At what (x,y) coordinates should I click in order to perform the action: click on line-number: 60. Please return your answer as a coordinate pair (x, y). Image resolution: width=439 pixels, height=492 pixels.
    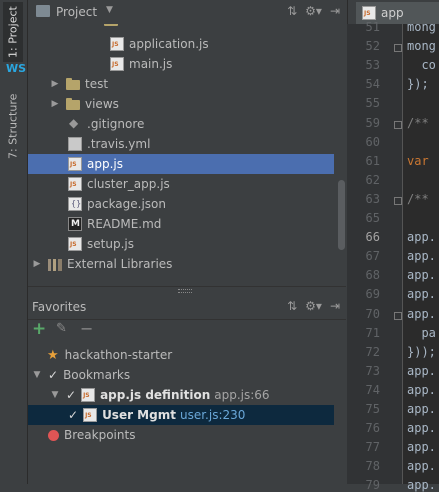
    Looking at the image, I should click on (372, 141).